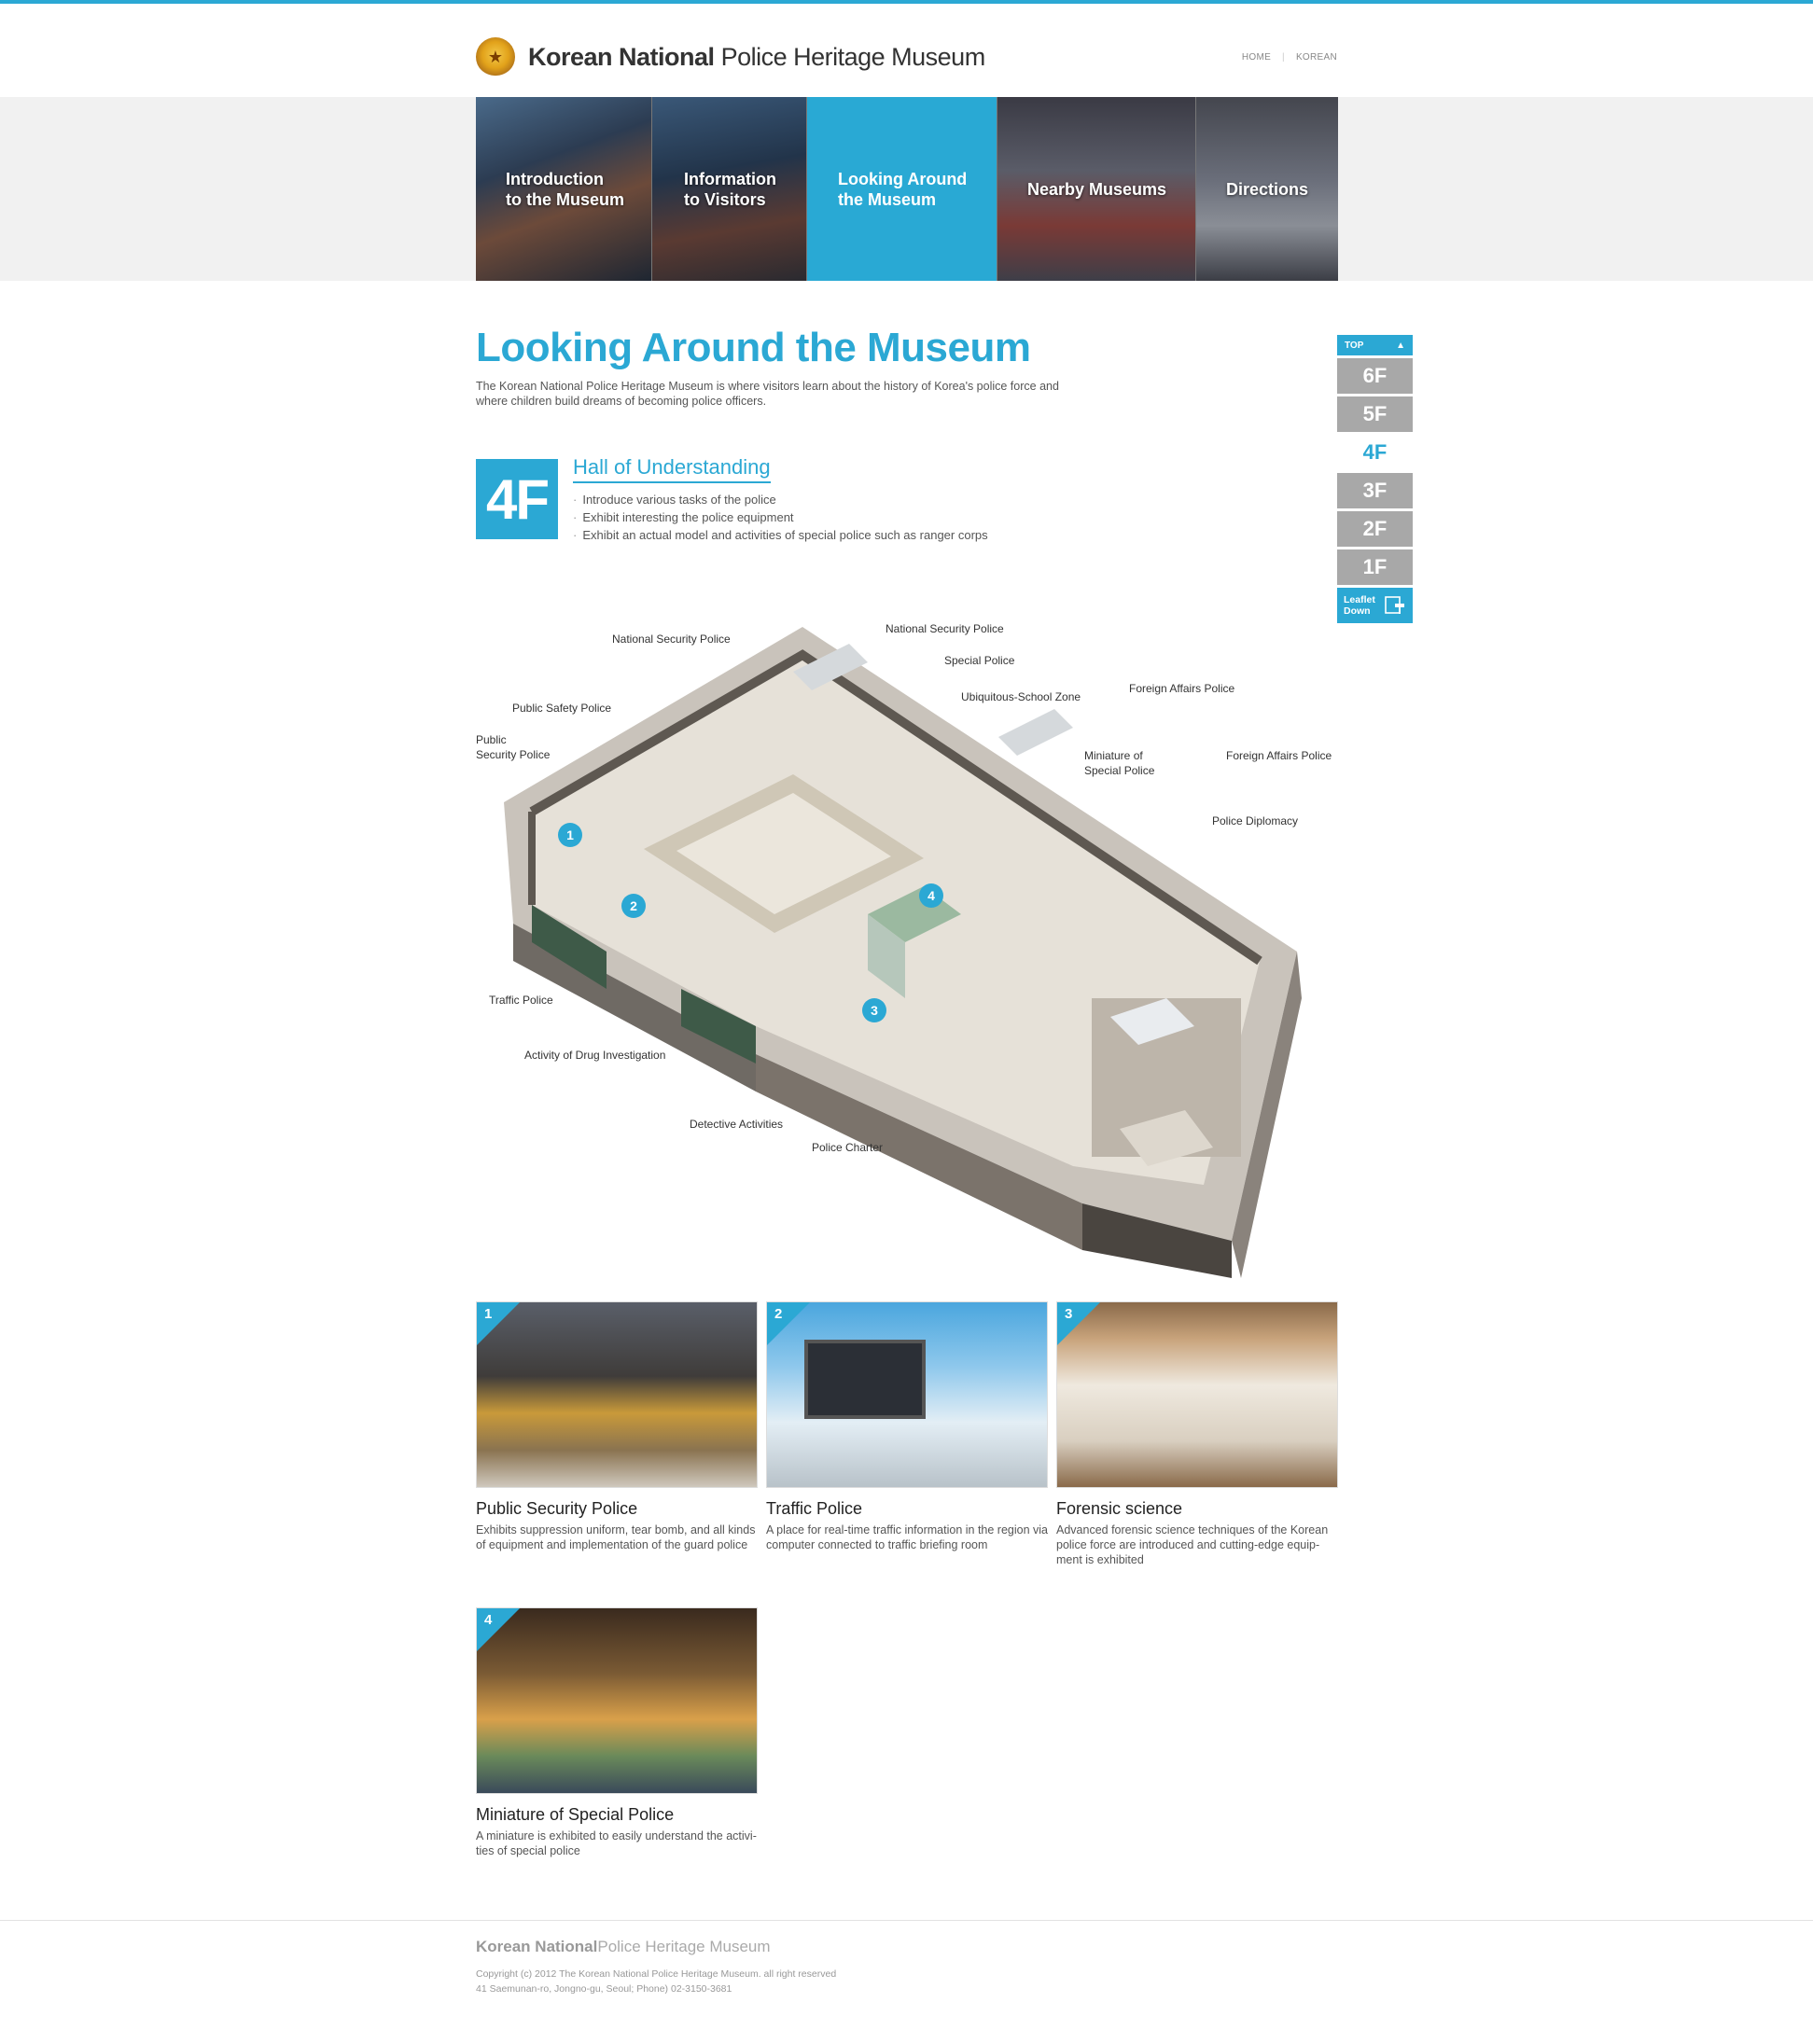 This screenshot has width=1813, height=2044. What do you see at coordinates (853, 56) in the screenshot?
I see `logo-rest: Police Heritage Museum` at bounding box center [853, 56].